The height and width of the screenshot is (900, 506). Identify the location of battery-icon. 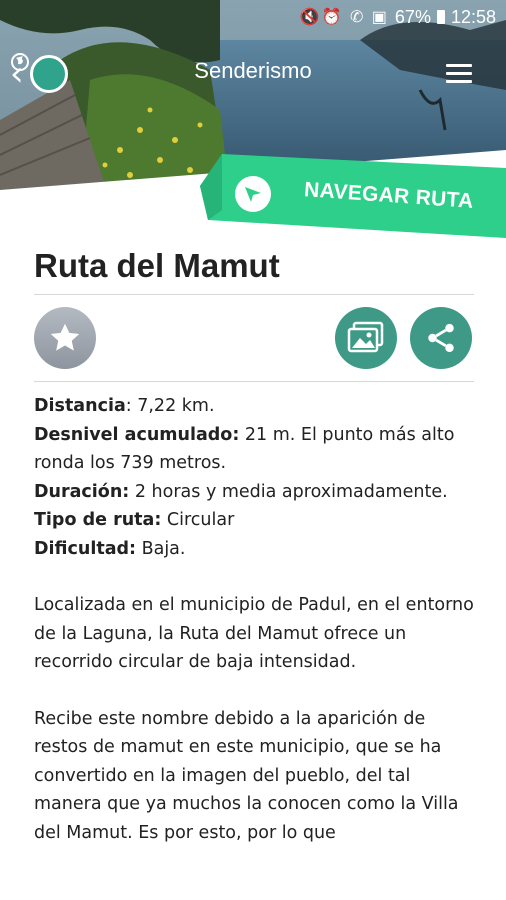
(440, 17).